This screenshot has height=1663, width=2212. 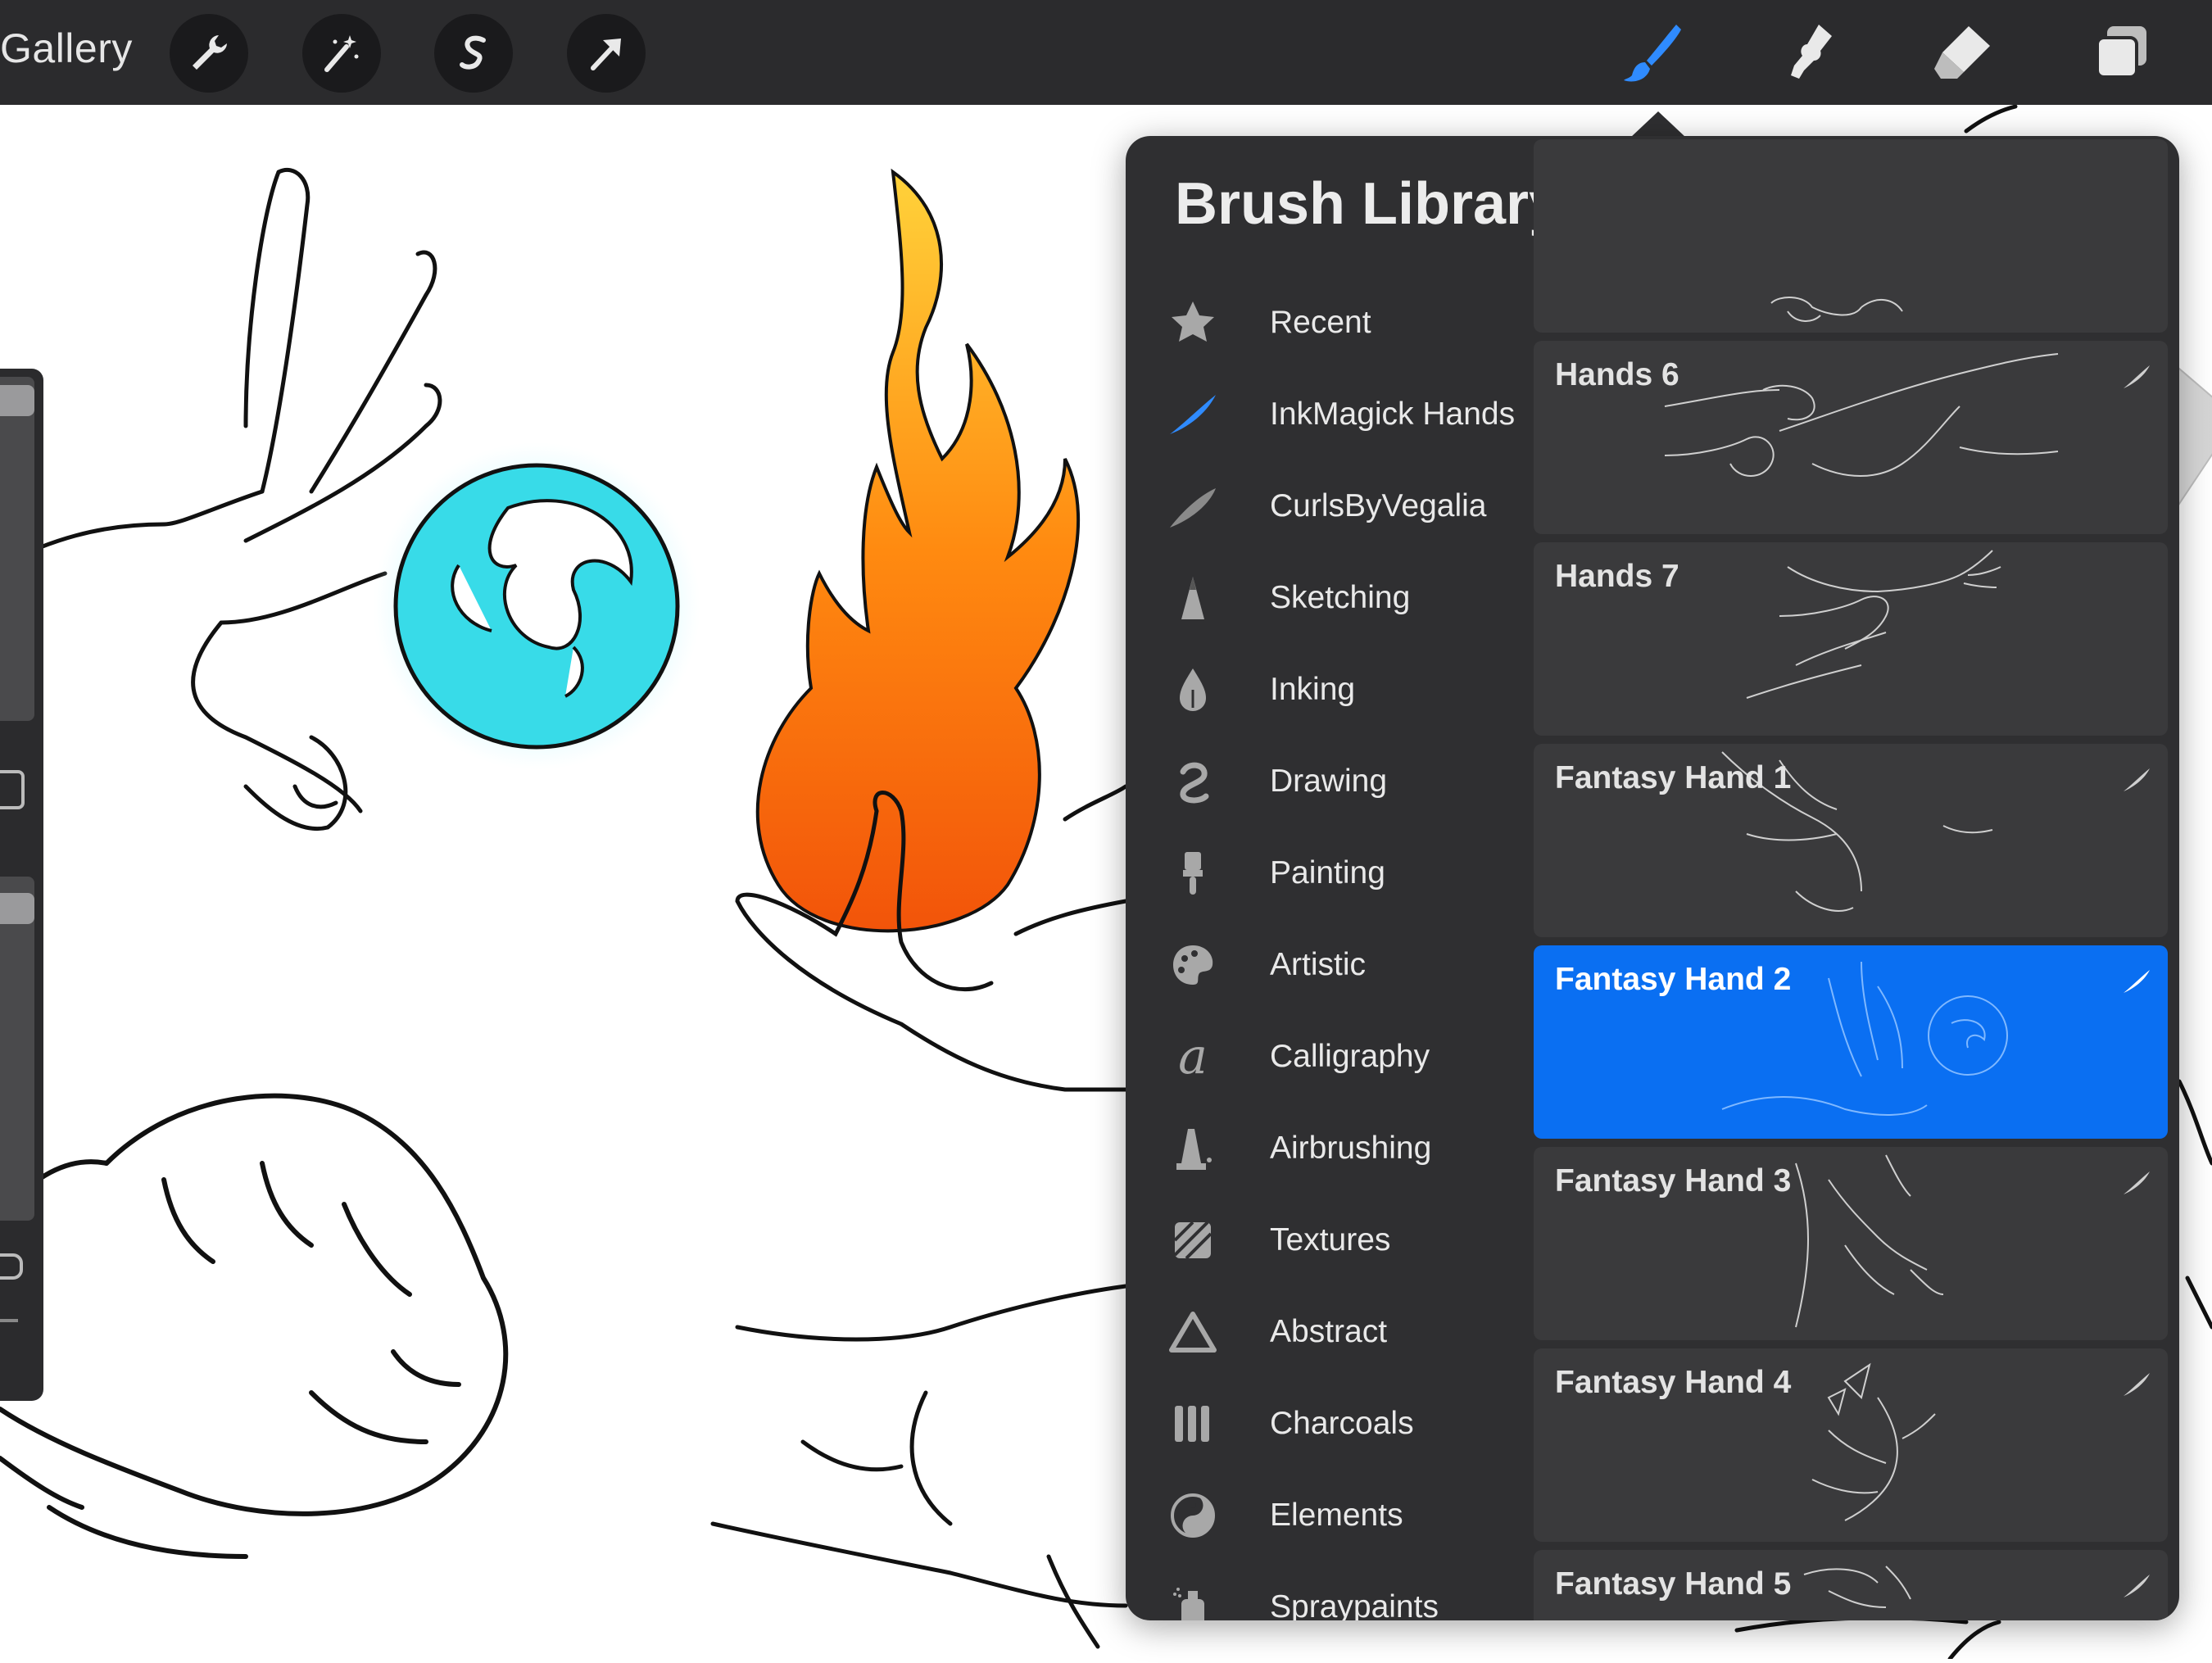 What do you see at coordinates (1673, 1382) in the screenshot?
I see `brush-name: Fantasy Hand 4` at bounding box center [1673, 1382].